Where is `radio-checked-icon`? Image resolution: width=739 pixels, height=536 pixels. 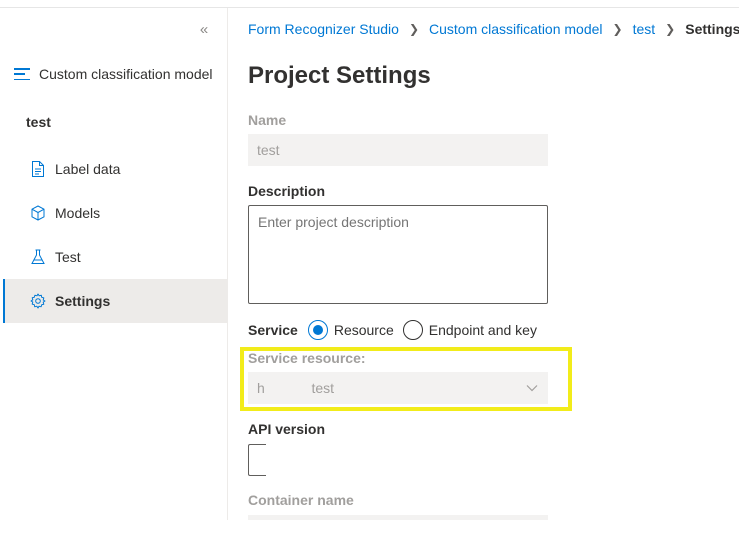
radio-checked-icon is located at coordinates (317, 330).